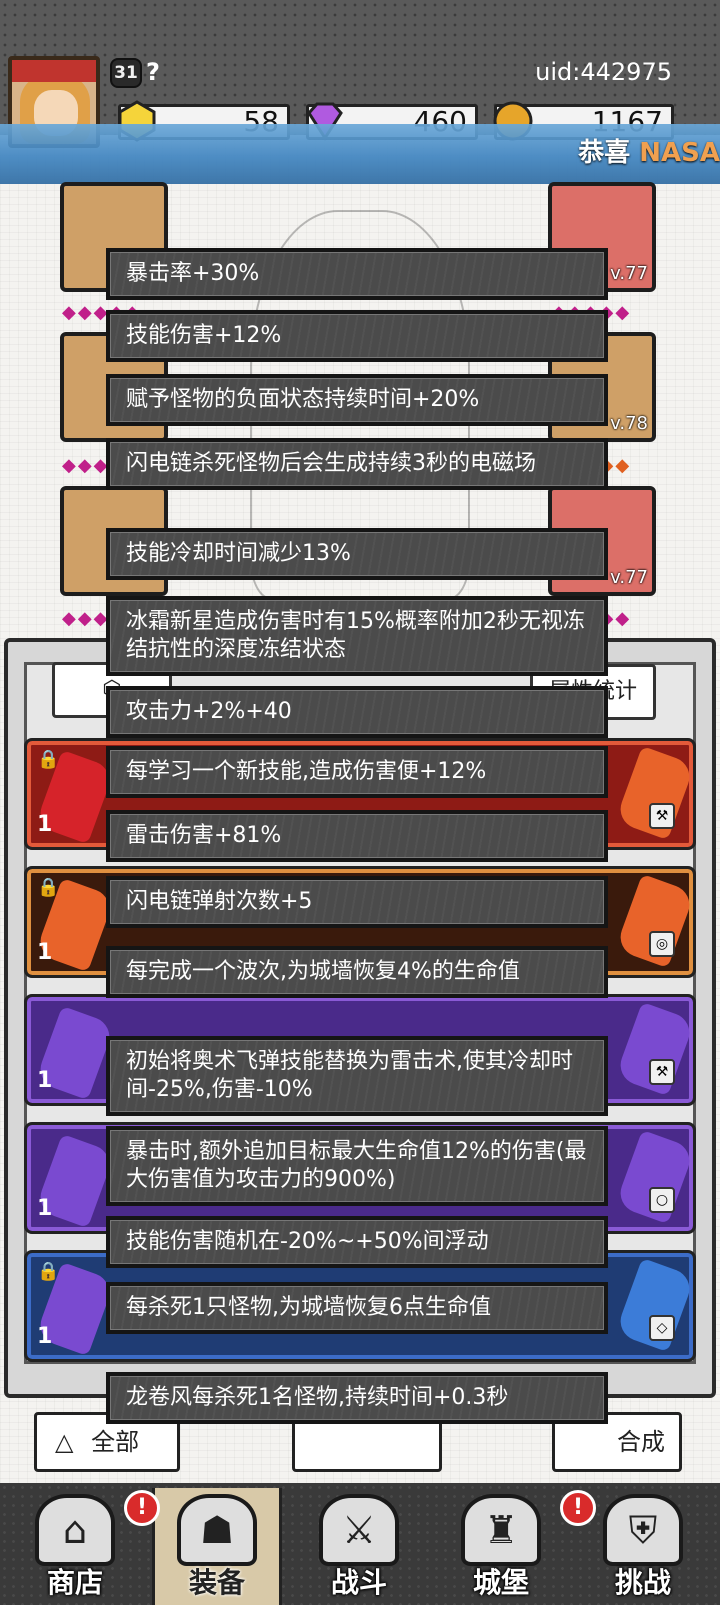 This screenshot has height=1605, width=720. I want to click on affix-tooltip: 技能冷却时间减少13%, so click(357, 554).